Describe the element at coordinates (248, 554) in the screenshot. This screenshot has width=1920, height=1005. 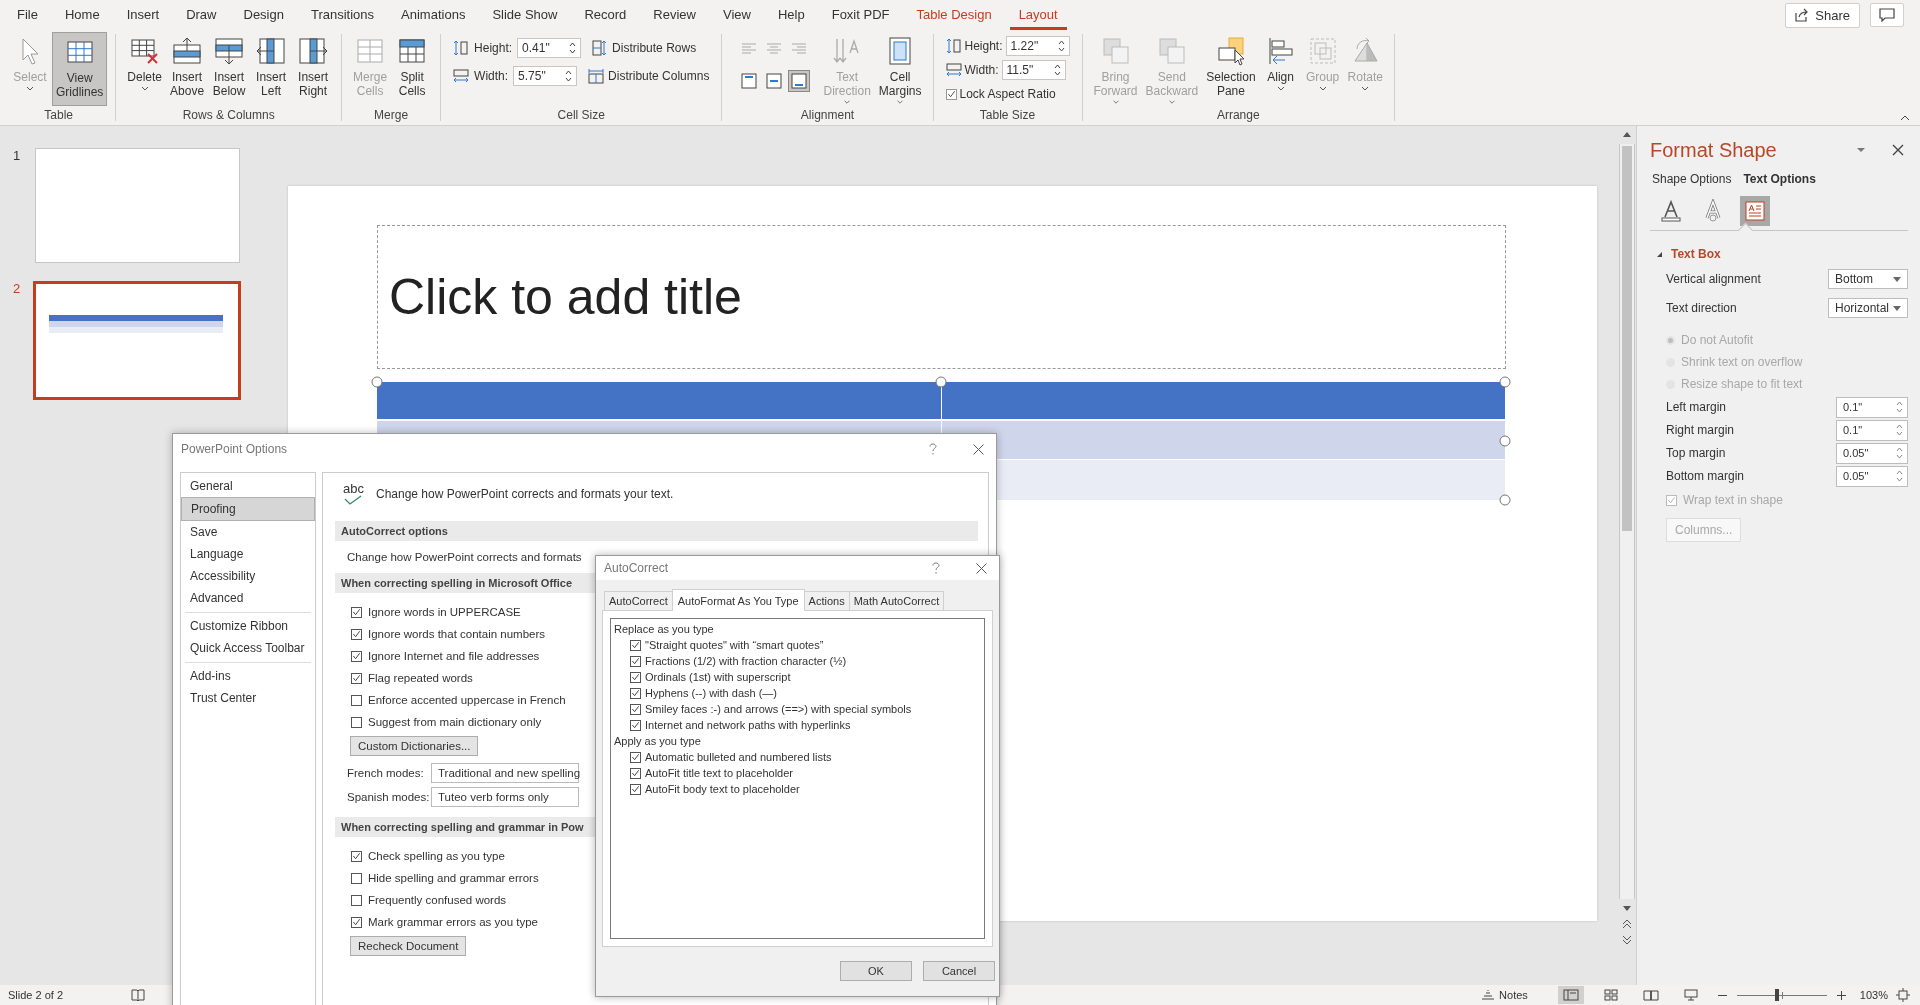
I see `category-item: Language` at that location.